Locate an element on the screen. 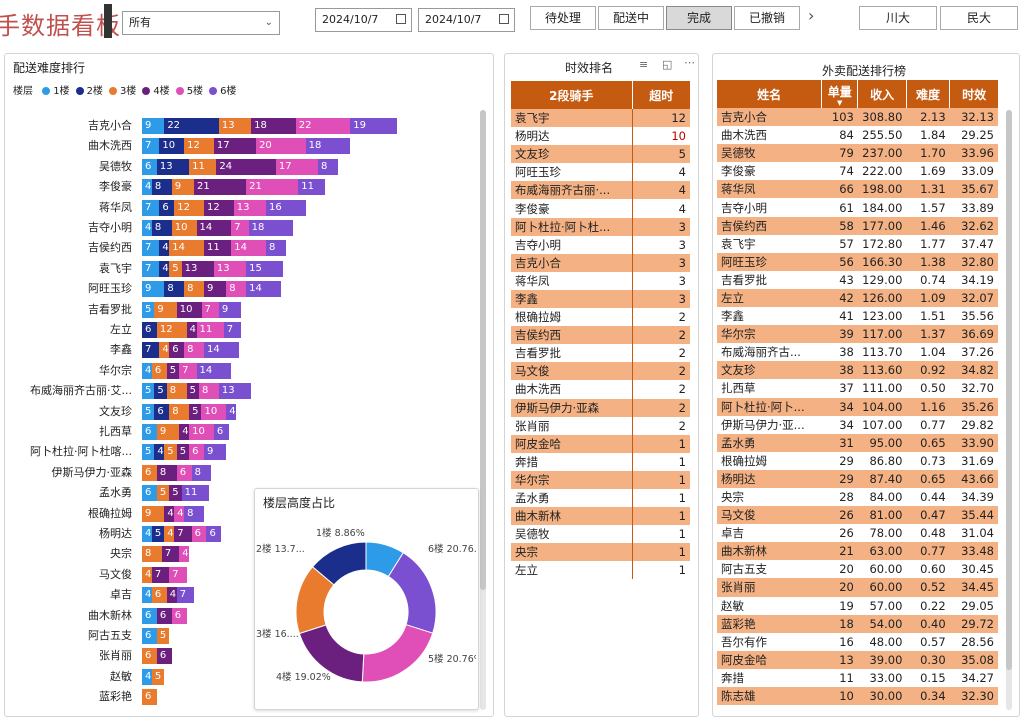 This screenshot has height=722, width=1024. difficulty-scrollbar is located at coordinates (483, 410).